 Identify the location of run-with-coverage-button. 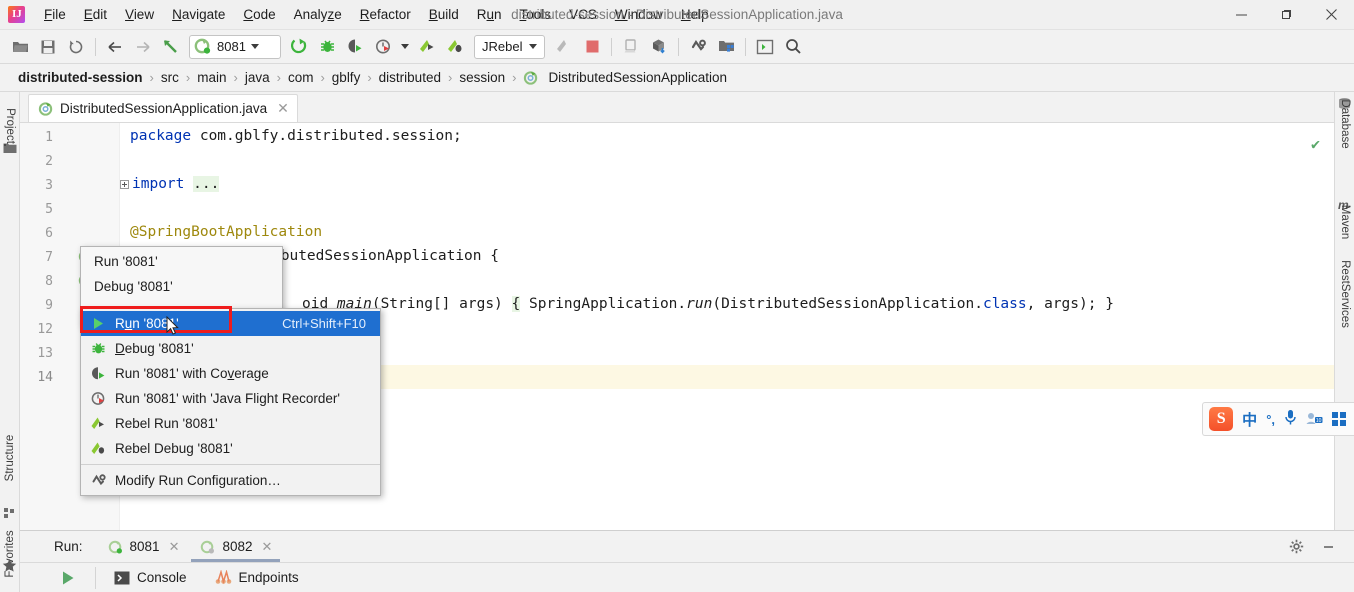
(355, 47).